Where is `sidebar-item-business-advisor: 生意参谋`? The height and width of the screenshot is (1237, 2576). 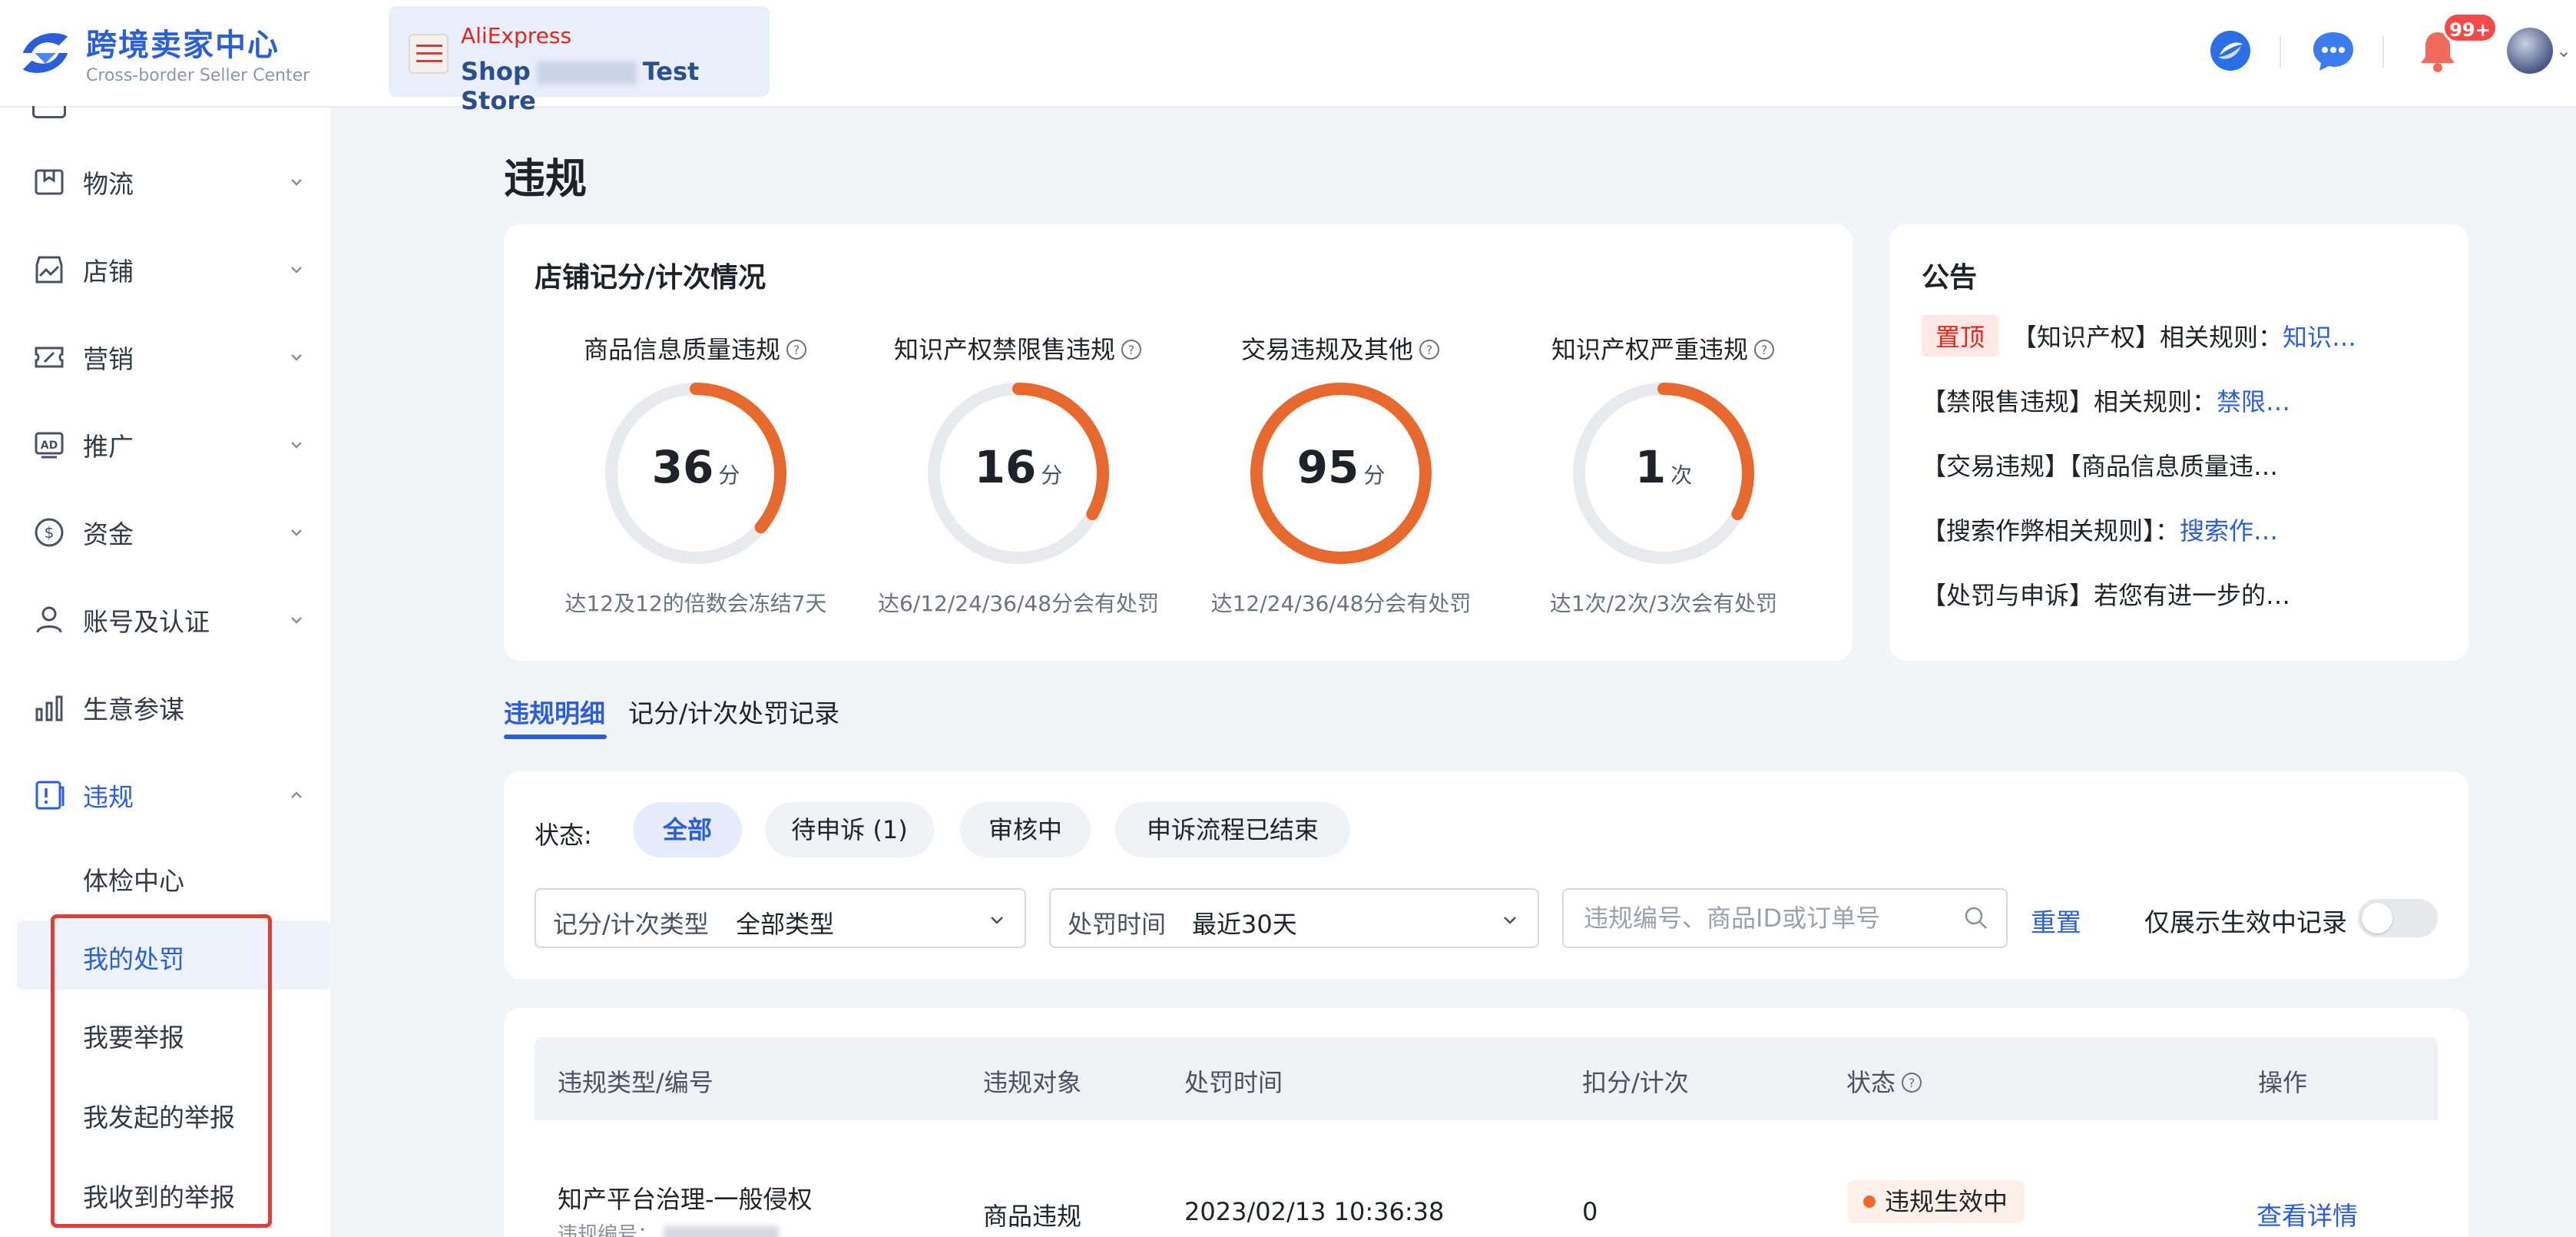 sidebar-item-business-advisor: 生意参谋 is located at coordinates (165, 707).